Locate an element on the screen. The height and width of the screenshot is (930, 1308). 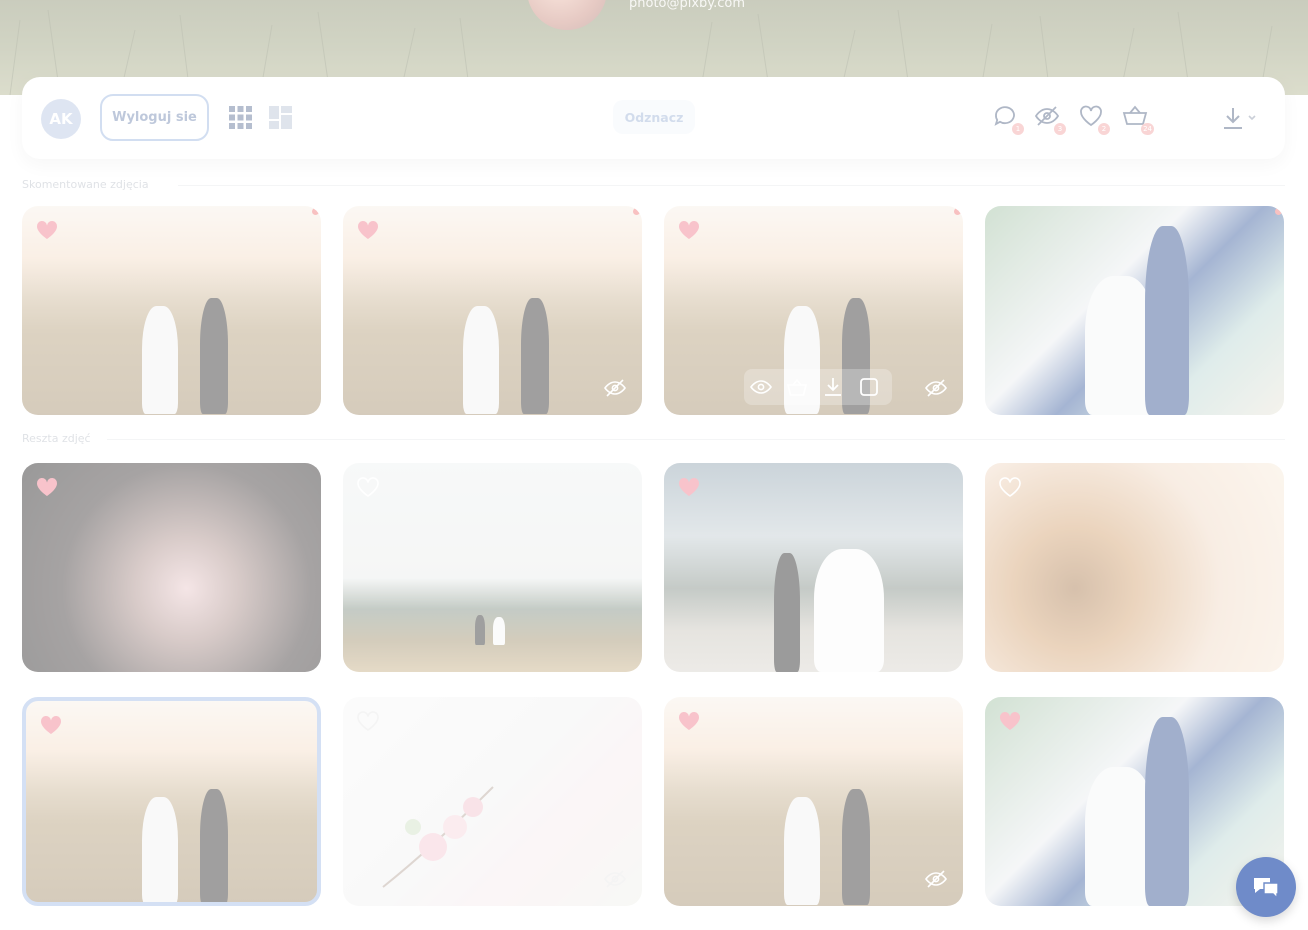
comments-filter: 1 is located at coordinates (1008, 119).